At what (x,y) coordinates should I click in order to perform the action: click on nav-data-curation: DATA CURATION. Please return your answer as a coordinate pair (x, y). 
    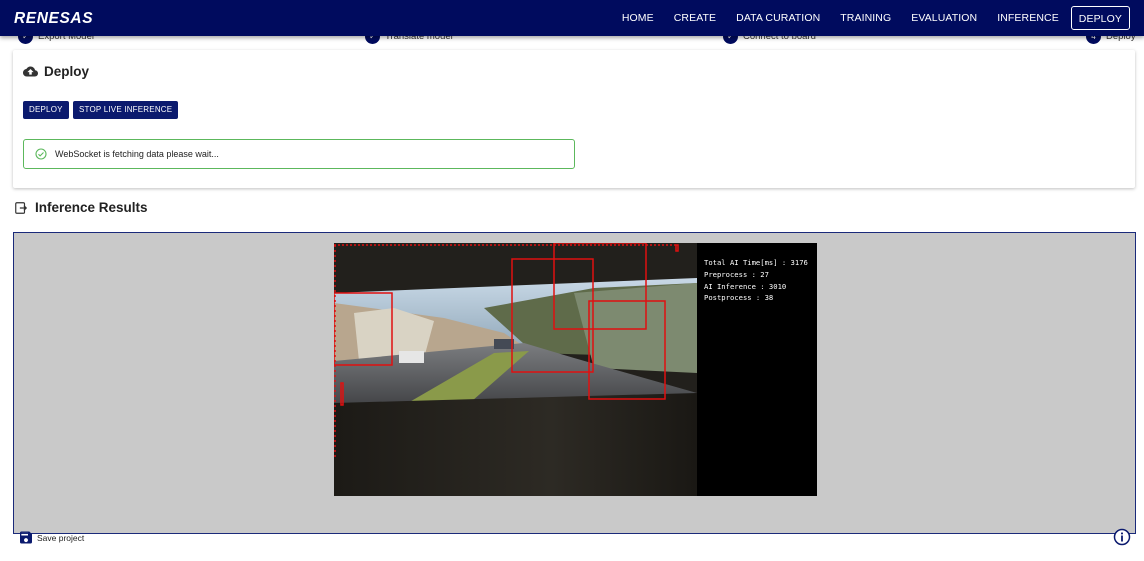
    Looking at the image, I should click on (778, 18).